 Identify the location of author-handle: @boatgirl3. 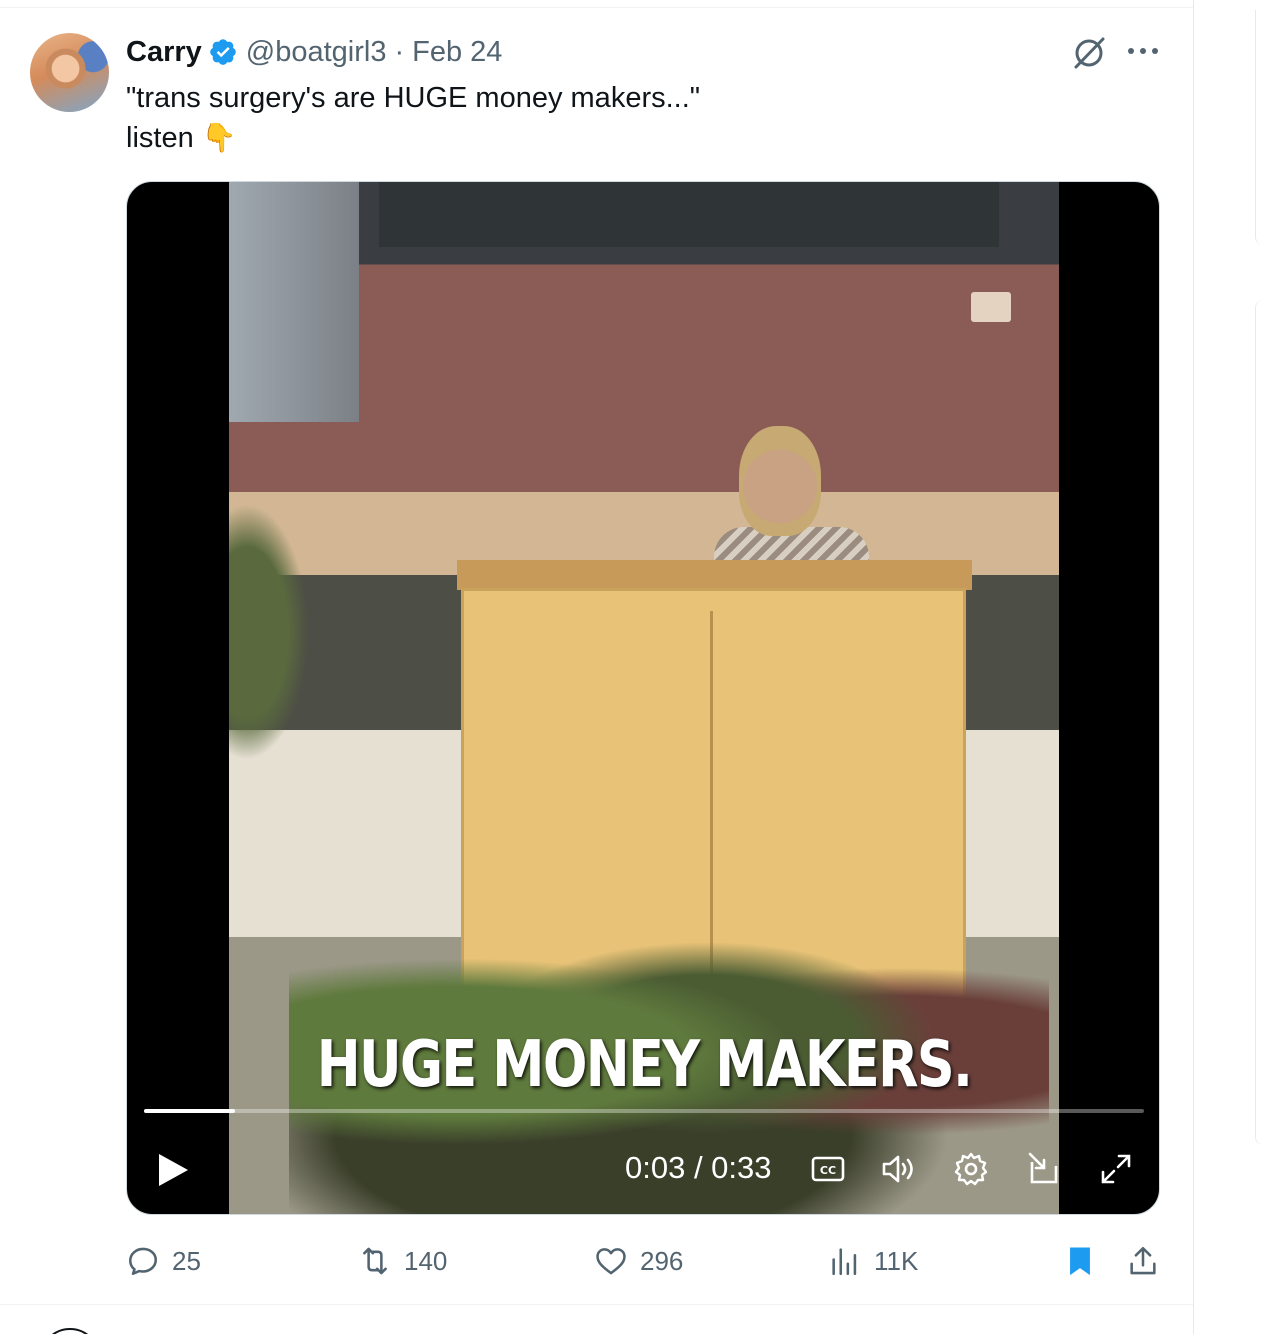
(316, 52).